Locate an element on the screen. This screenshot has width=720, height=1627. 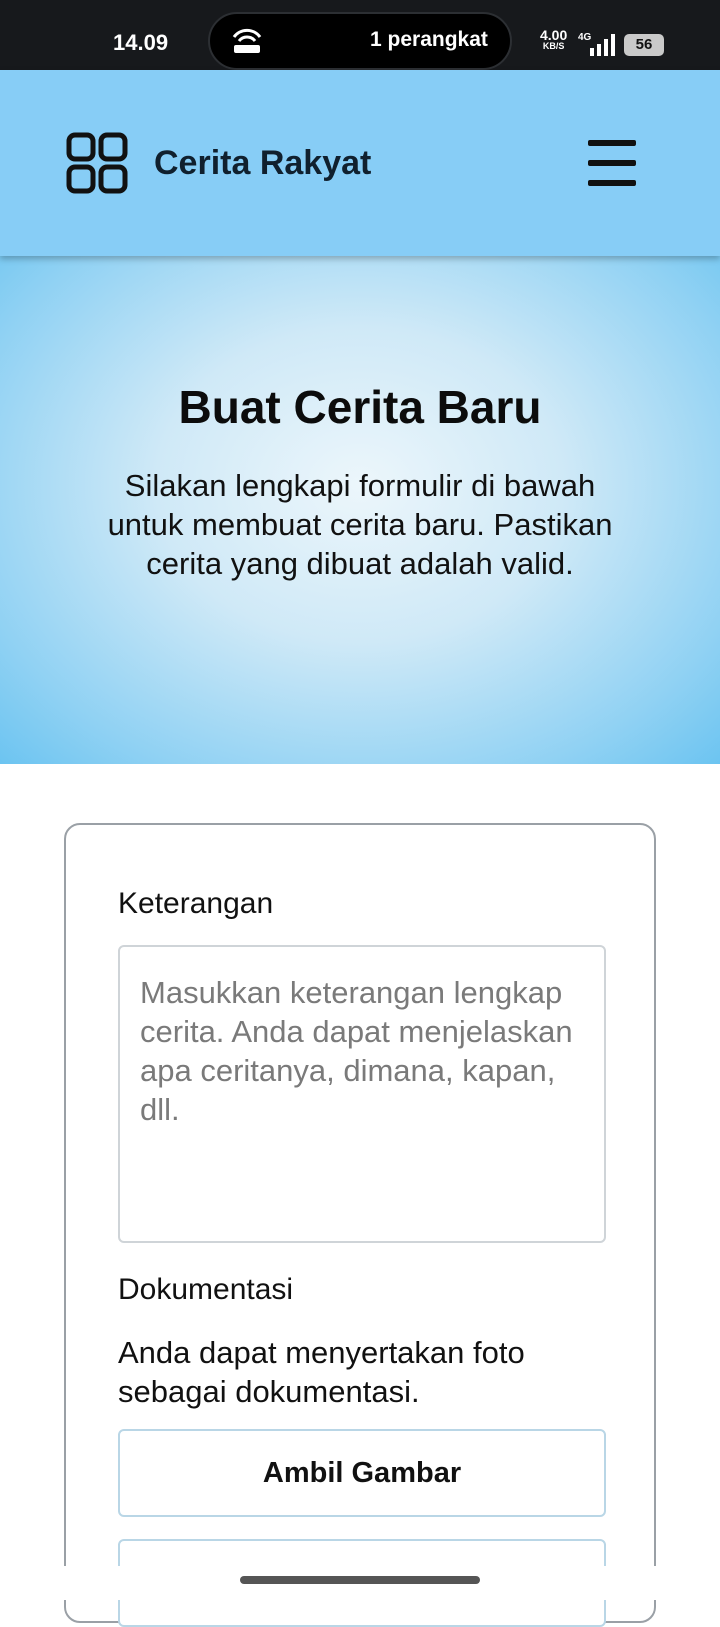
network-speed: 4.00 KB/S is located at coordinates (553, 40).